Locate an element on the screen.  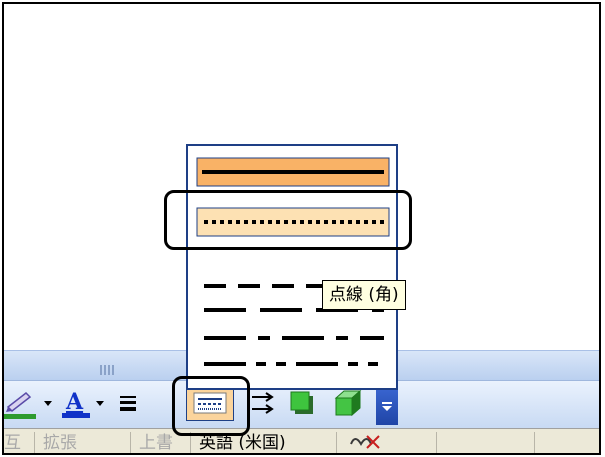
status-cell-extend: 拡張 is located at coordinates (81, 442).